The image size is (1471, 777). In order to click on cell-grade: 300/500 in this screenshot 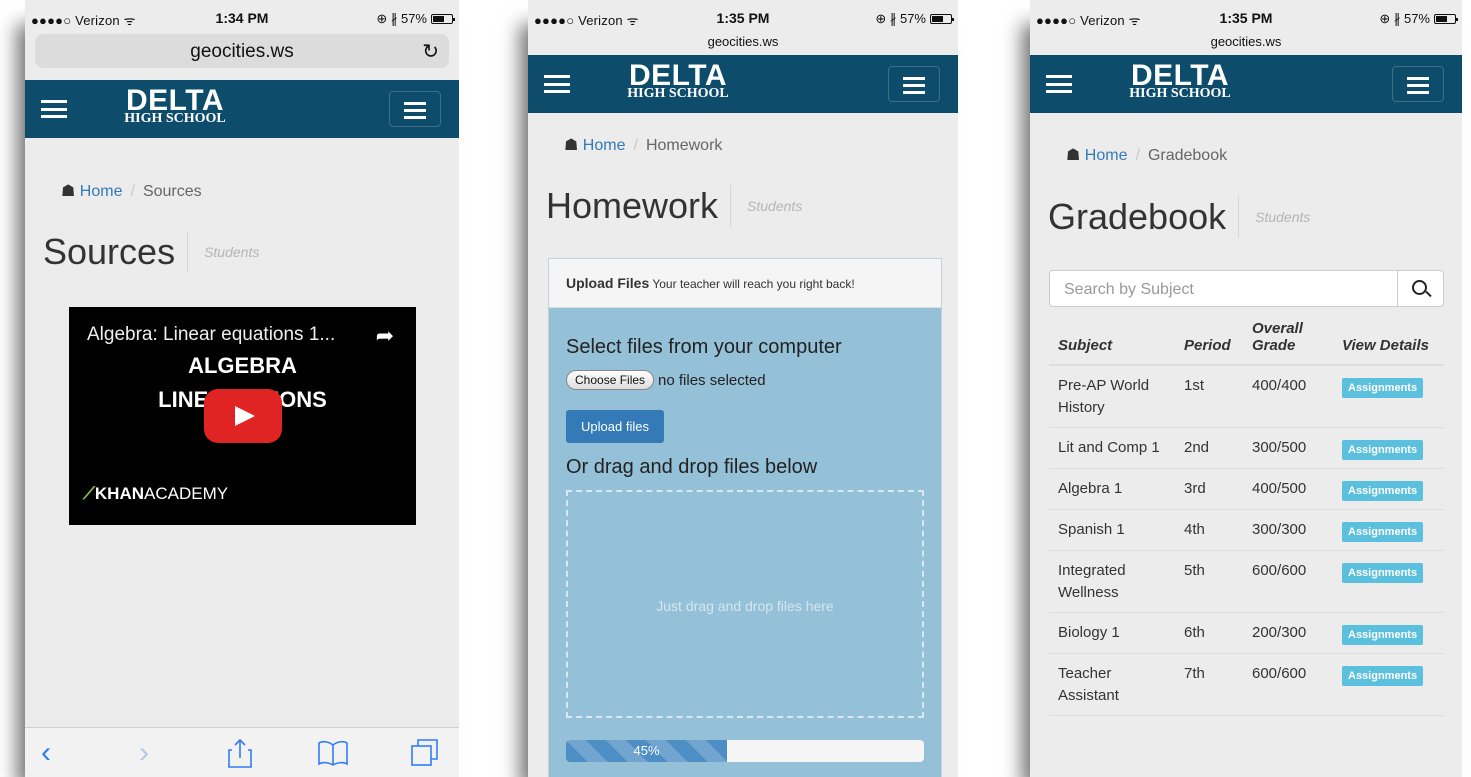, I will do `click(1288, 448)`.